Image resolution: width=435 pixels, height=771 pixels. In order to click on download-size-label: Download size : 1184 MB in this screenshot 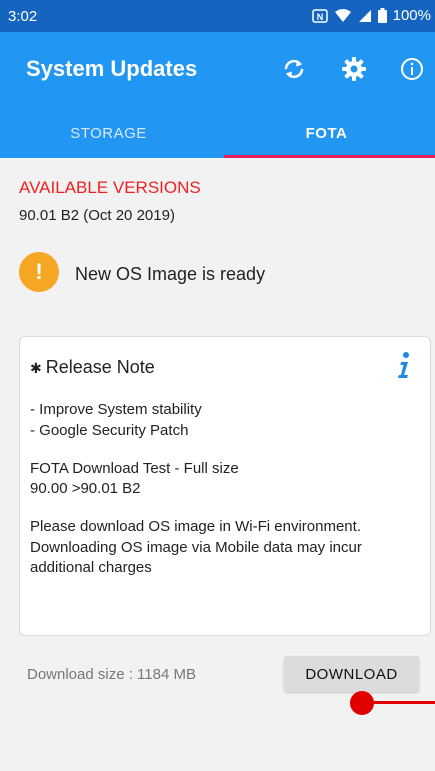, I will do `click(111, 674)`.